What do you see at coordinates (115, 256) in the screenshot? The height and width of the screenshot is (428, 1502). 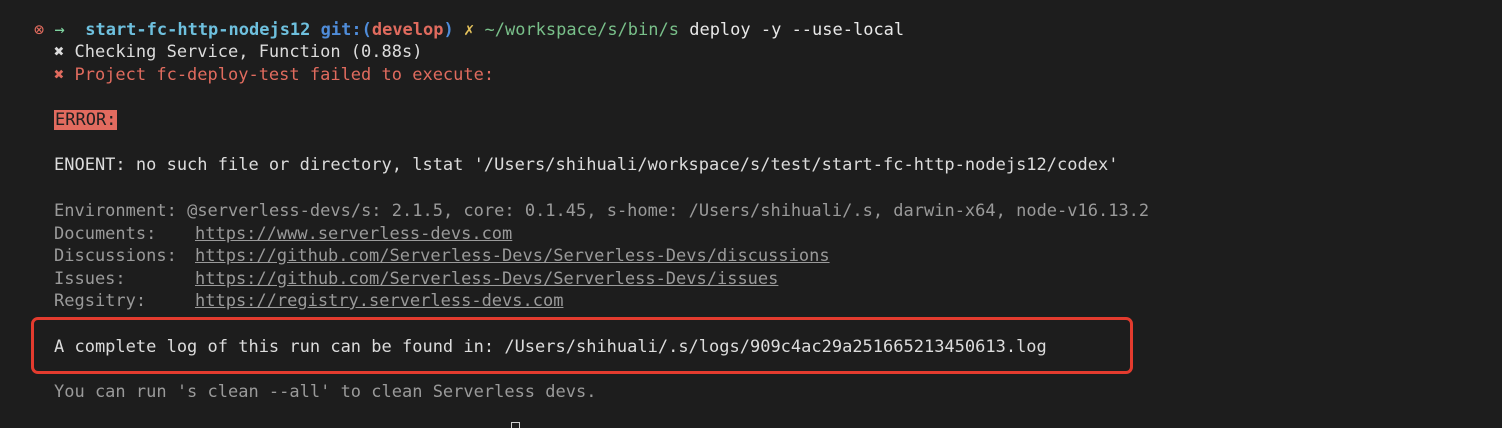 I see `discussions-label: Discussions:` at bounding box center [115, 256].